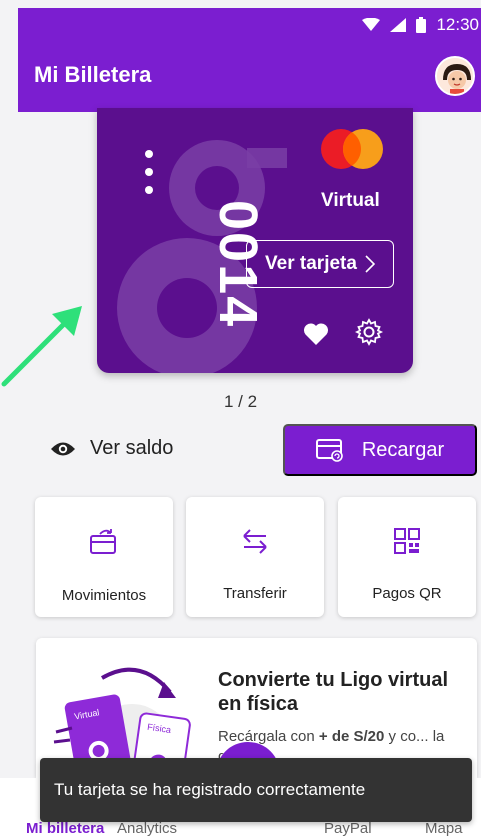 The height and width of the screenshot is (838, 481). Describe the element at coordinates (421, 25) in the screenshot. I see `battery-icon` at that location.